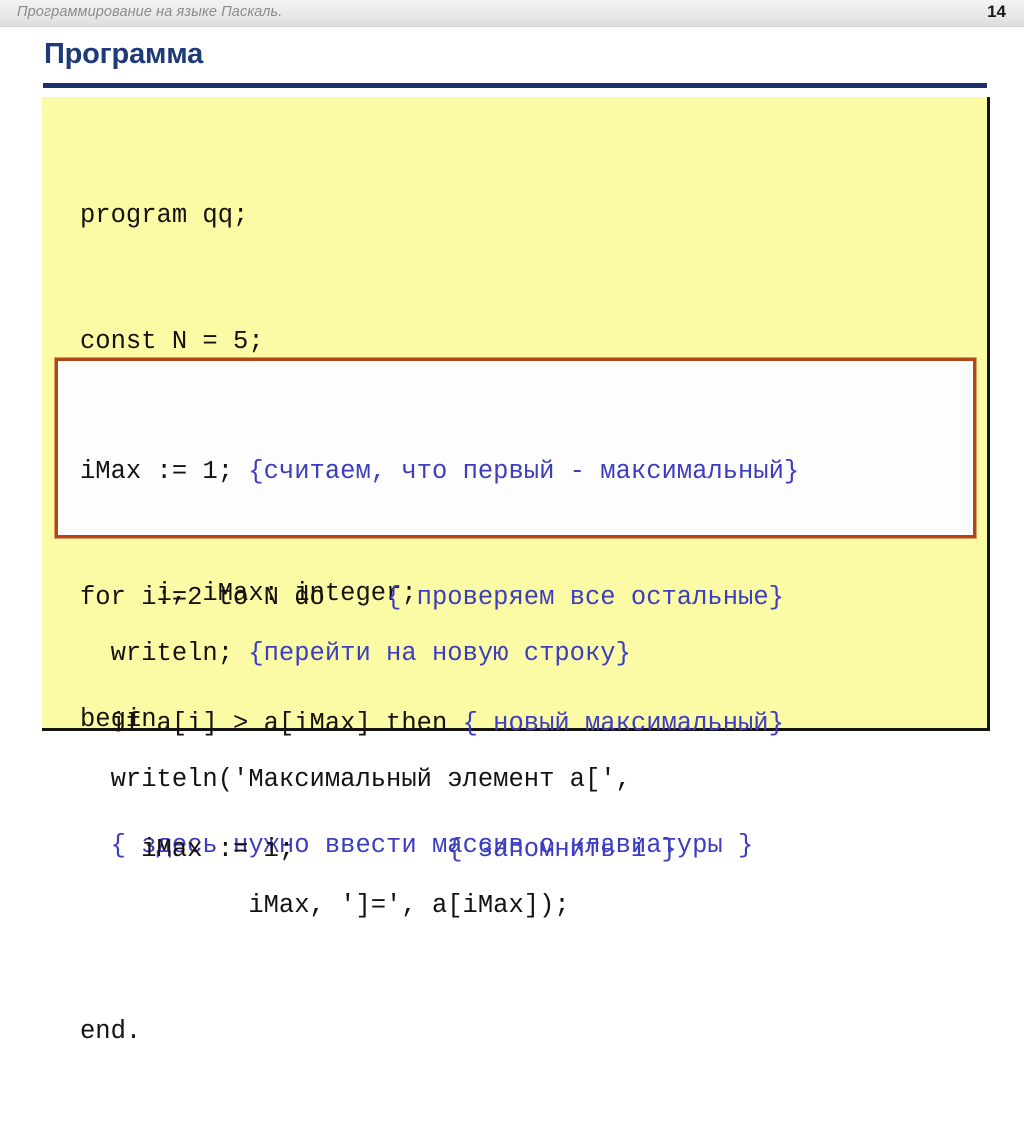 This screenshot has height=1137, width=1024. I want to click on code-text: writeln('Максимальный элемент a[',, so click(355, 779).